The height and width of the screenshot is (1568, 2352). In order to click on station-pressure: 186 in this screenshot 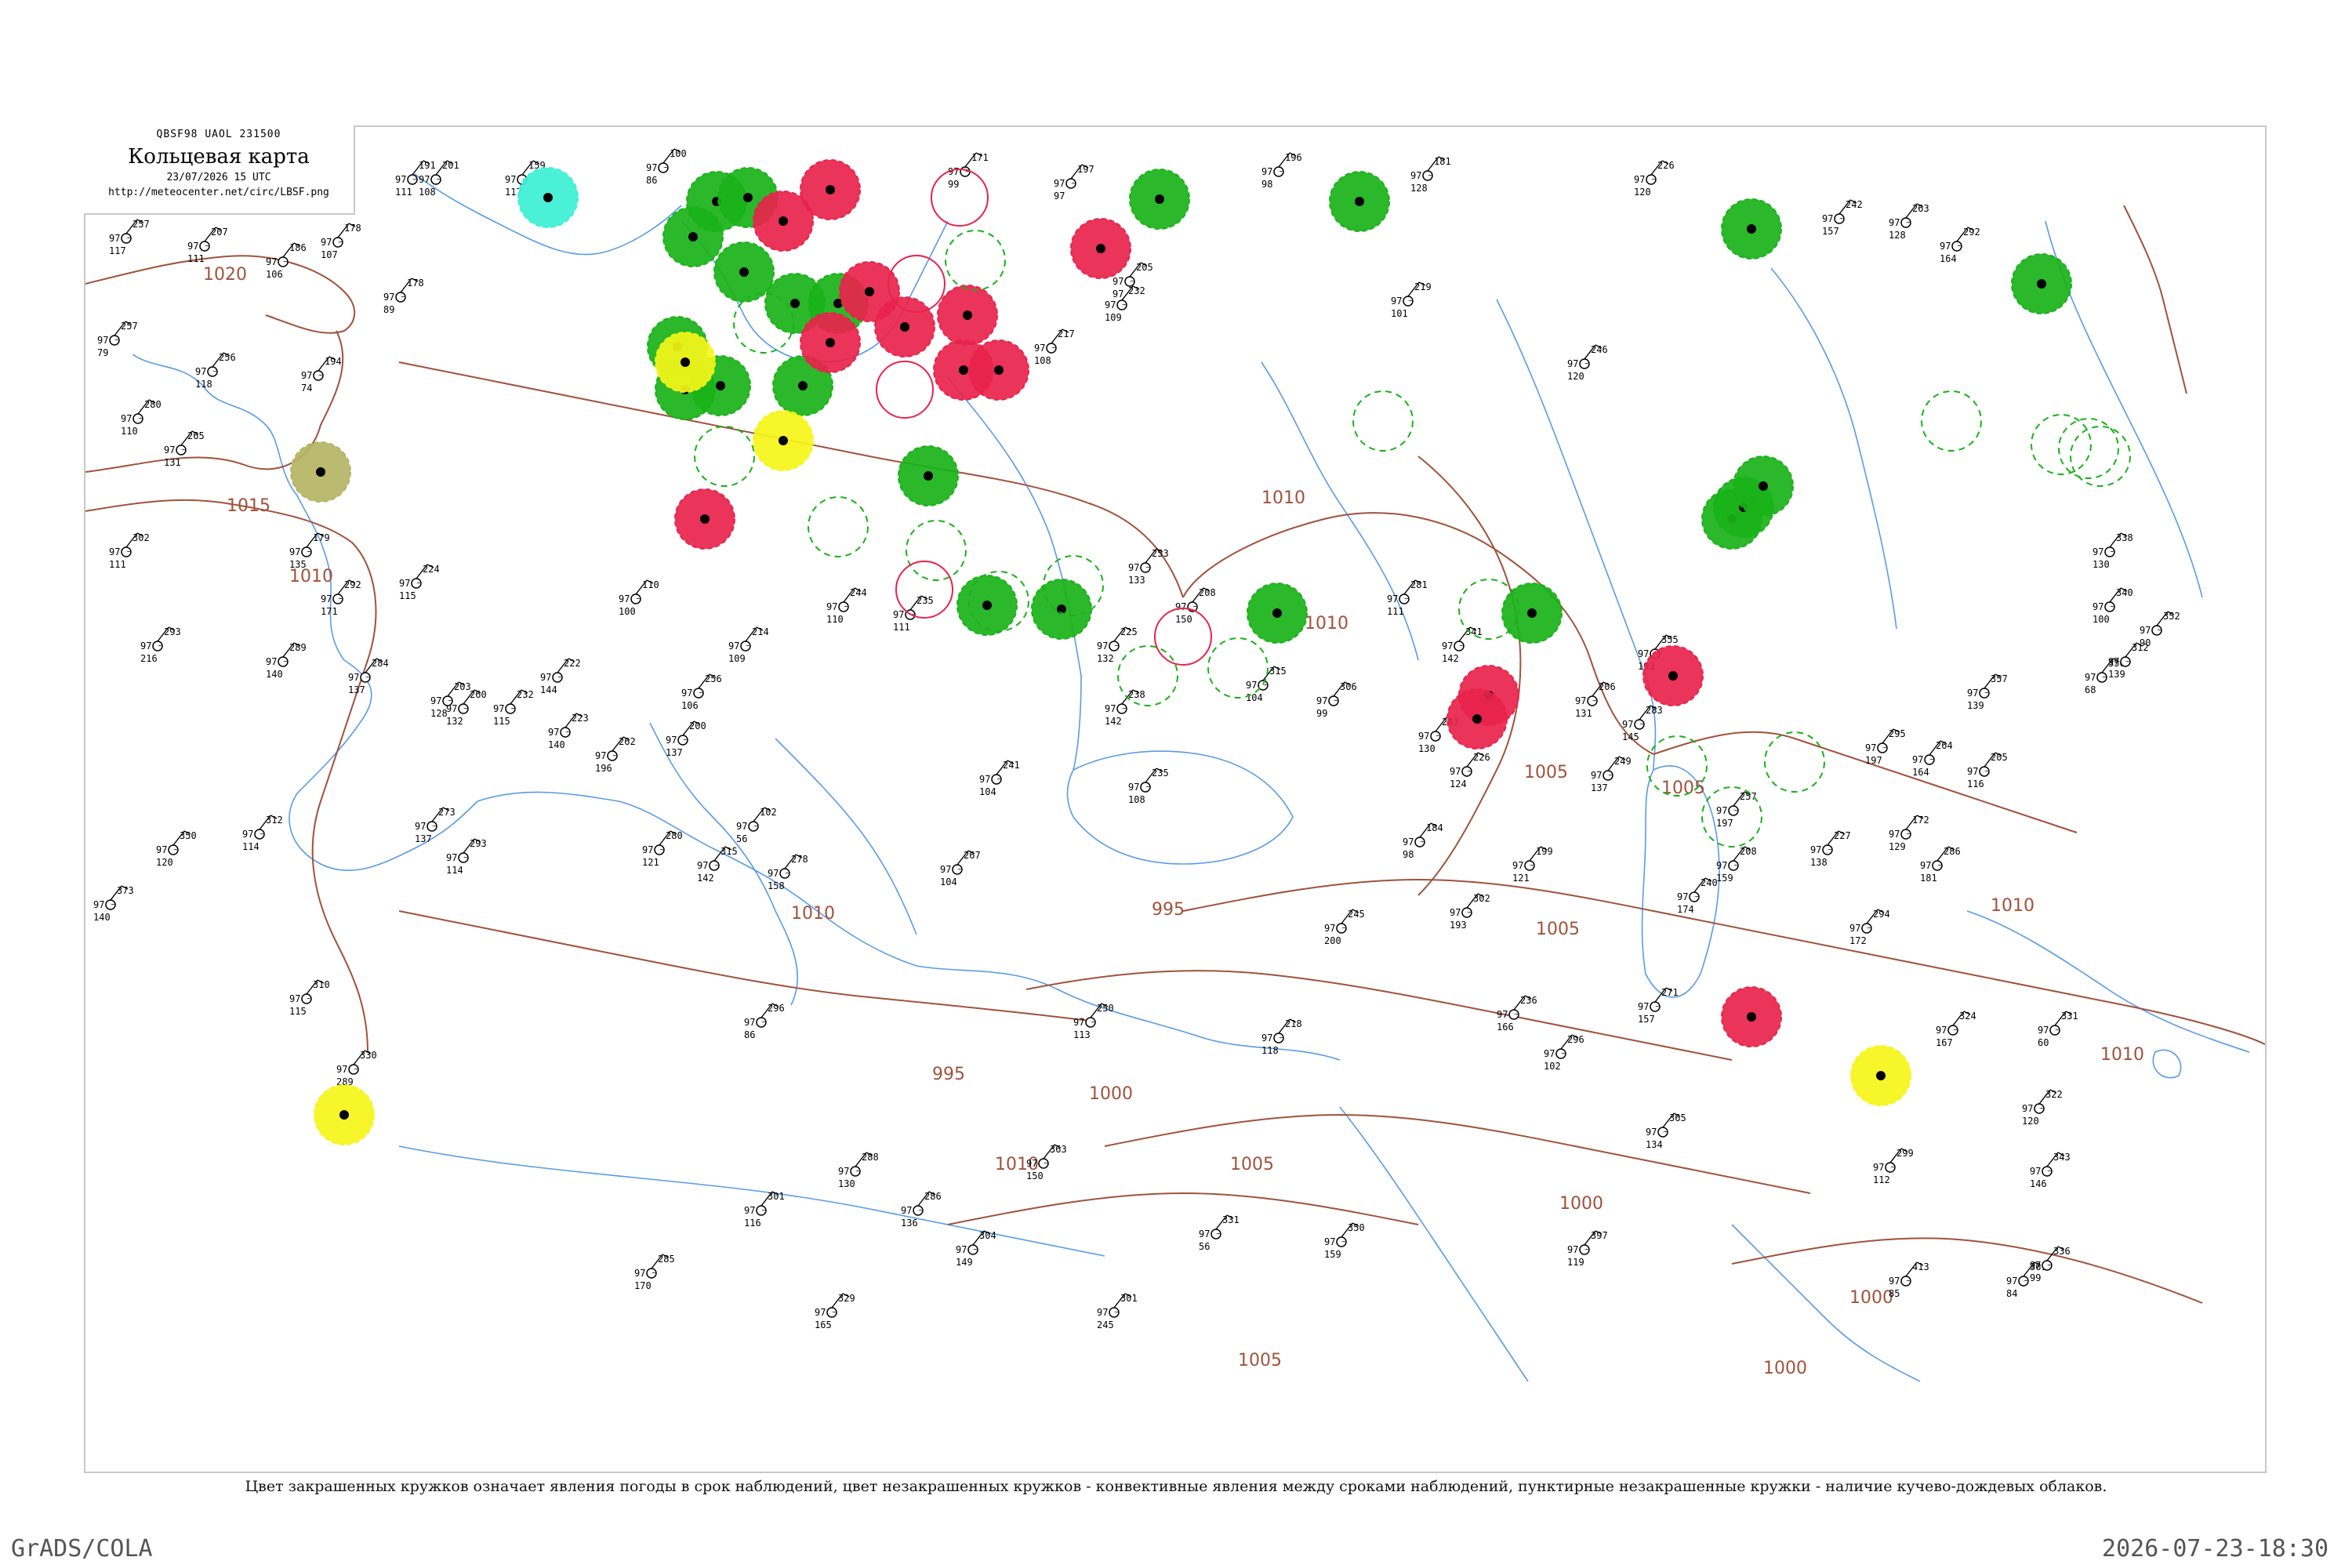, I will do `click(298, 248)`.